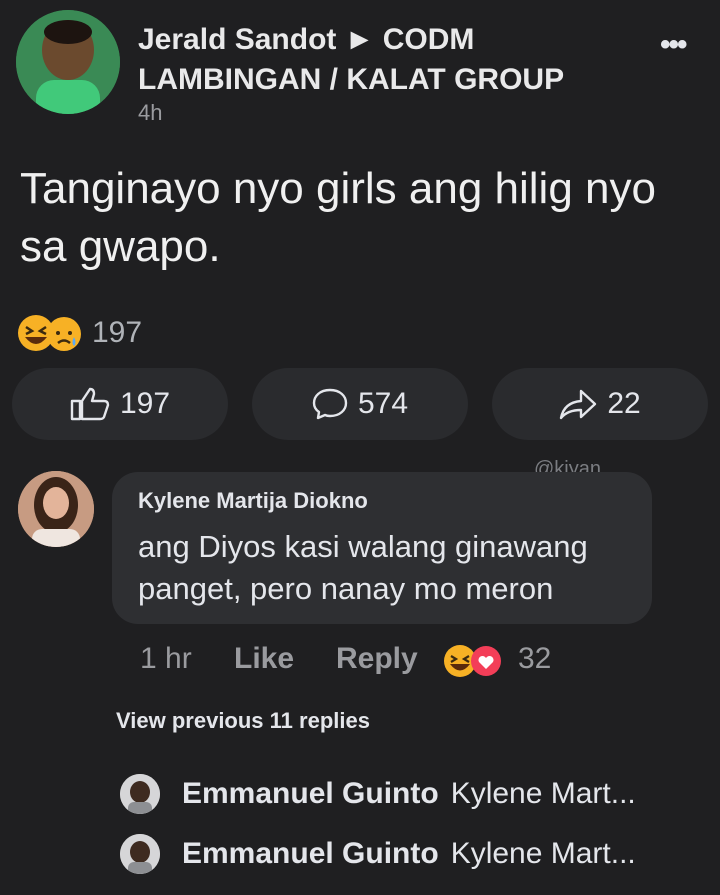 The height and width of the screenshot is (895, 720). I want to click on comment-count: 574, so click(383, 403).